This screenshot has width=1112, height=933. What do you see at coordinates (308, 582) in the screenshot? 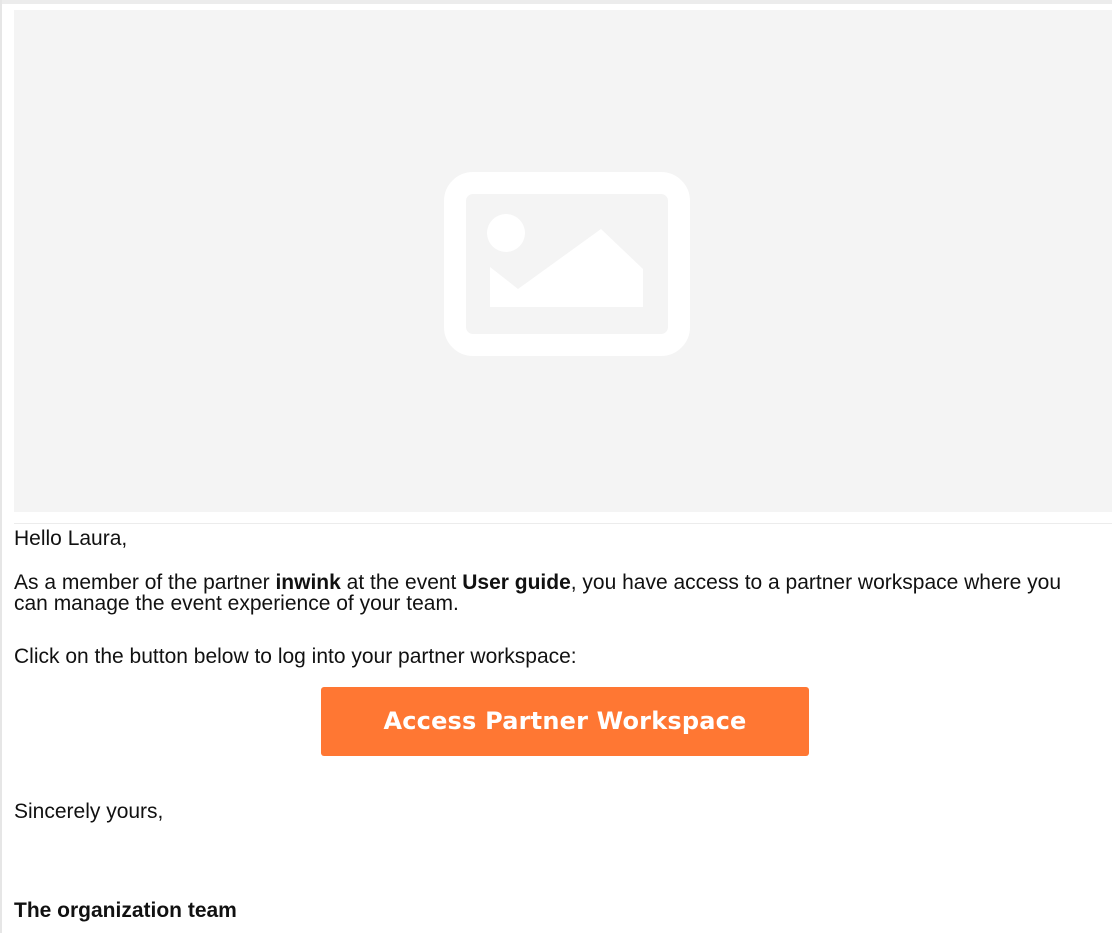
I see `partner-name: inwink` at bounding box center [308, 582].